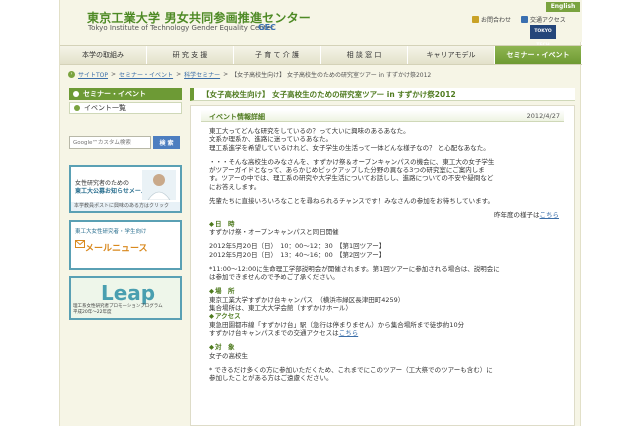 Image resolution: width=640 pixels, height=426 pixels. I want to click on footer-note: 参加したことがある方はご遠慮ください。, so click(271, 378).